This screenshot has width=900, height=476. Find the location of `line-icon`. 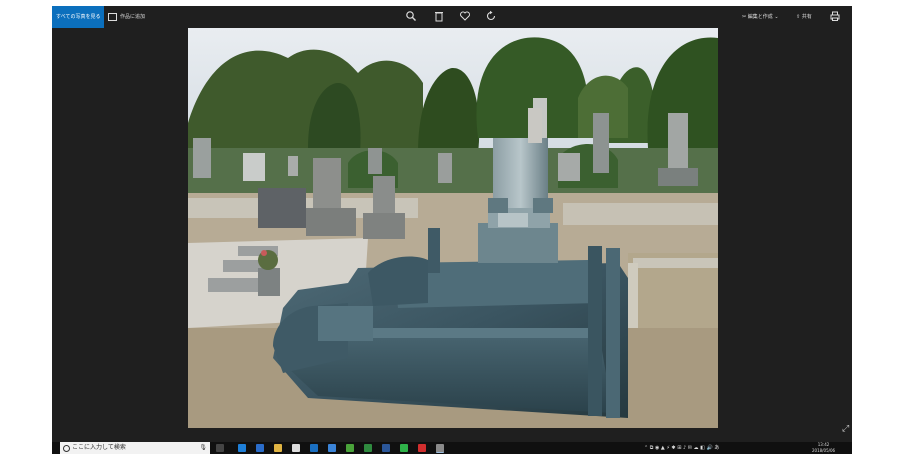

line-icon is located at coordinates (404, 448).